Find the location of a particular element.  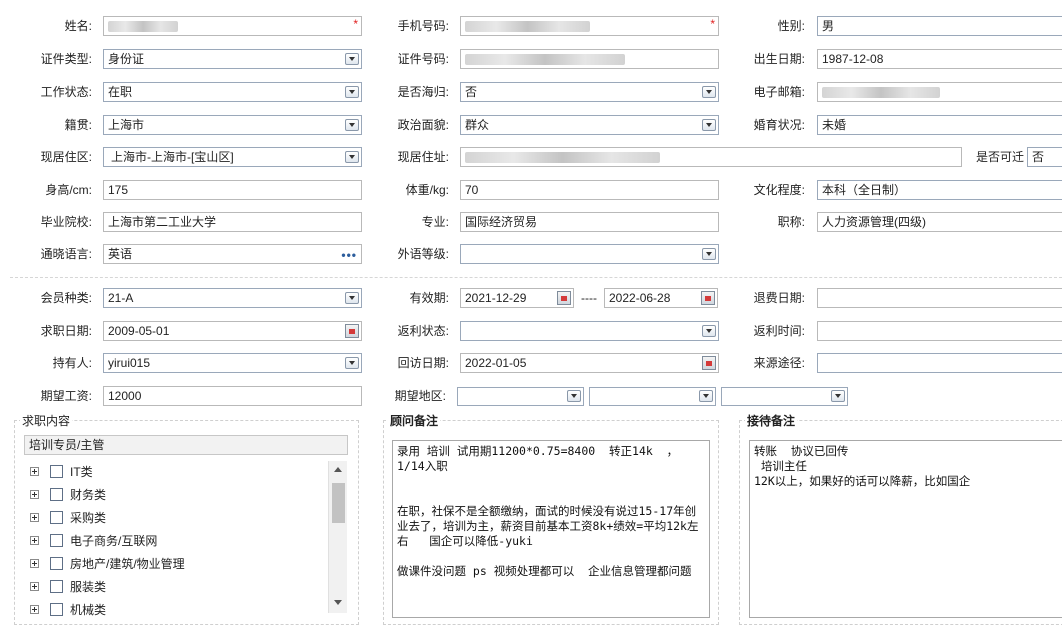

height-field: 175 is located at coordinates (232, 190).